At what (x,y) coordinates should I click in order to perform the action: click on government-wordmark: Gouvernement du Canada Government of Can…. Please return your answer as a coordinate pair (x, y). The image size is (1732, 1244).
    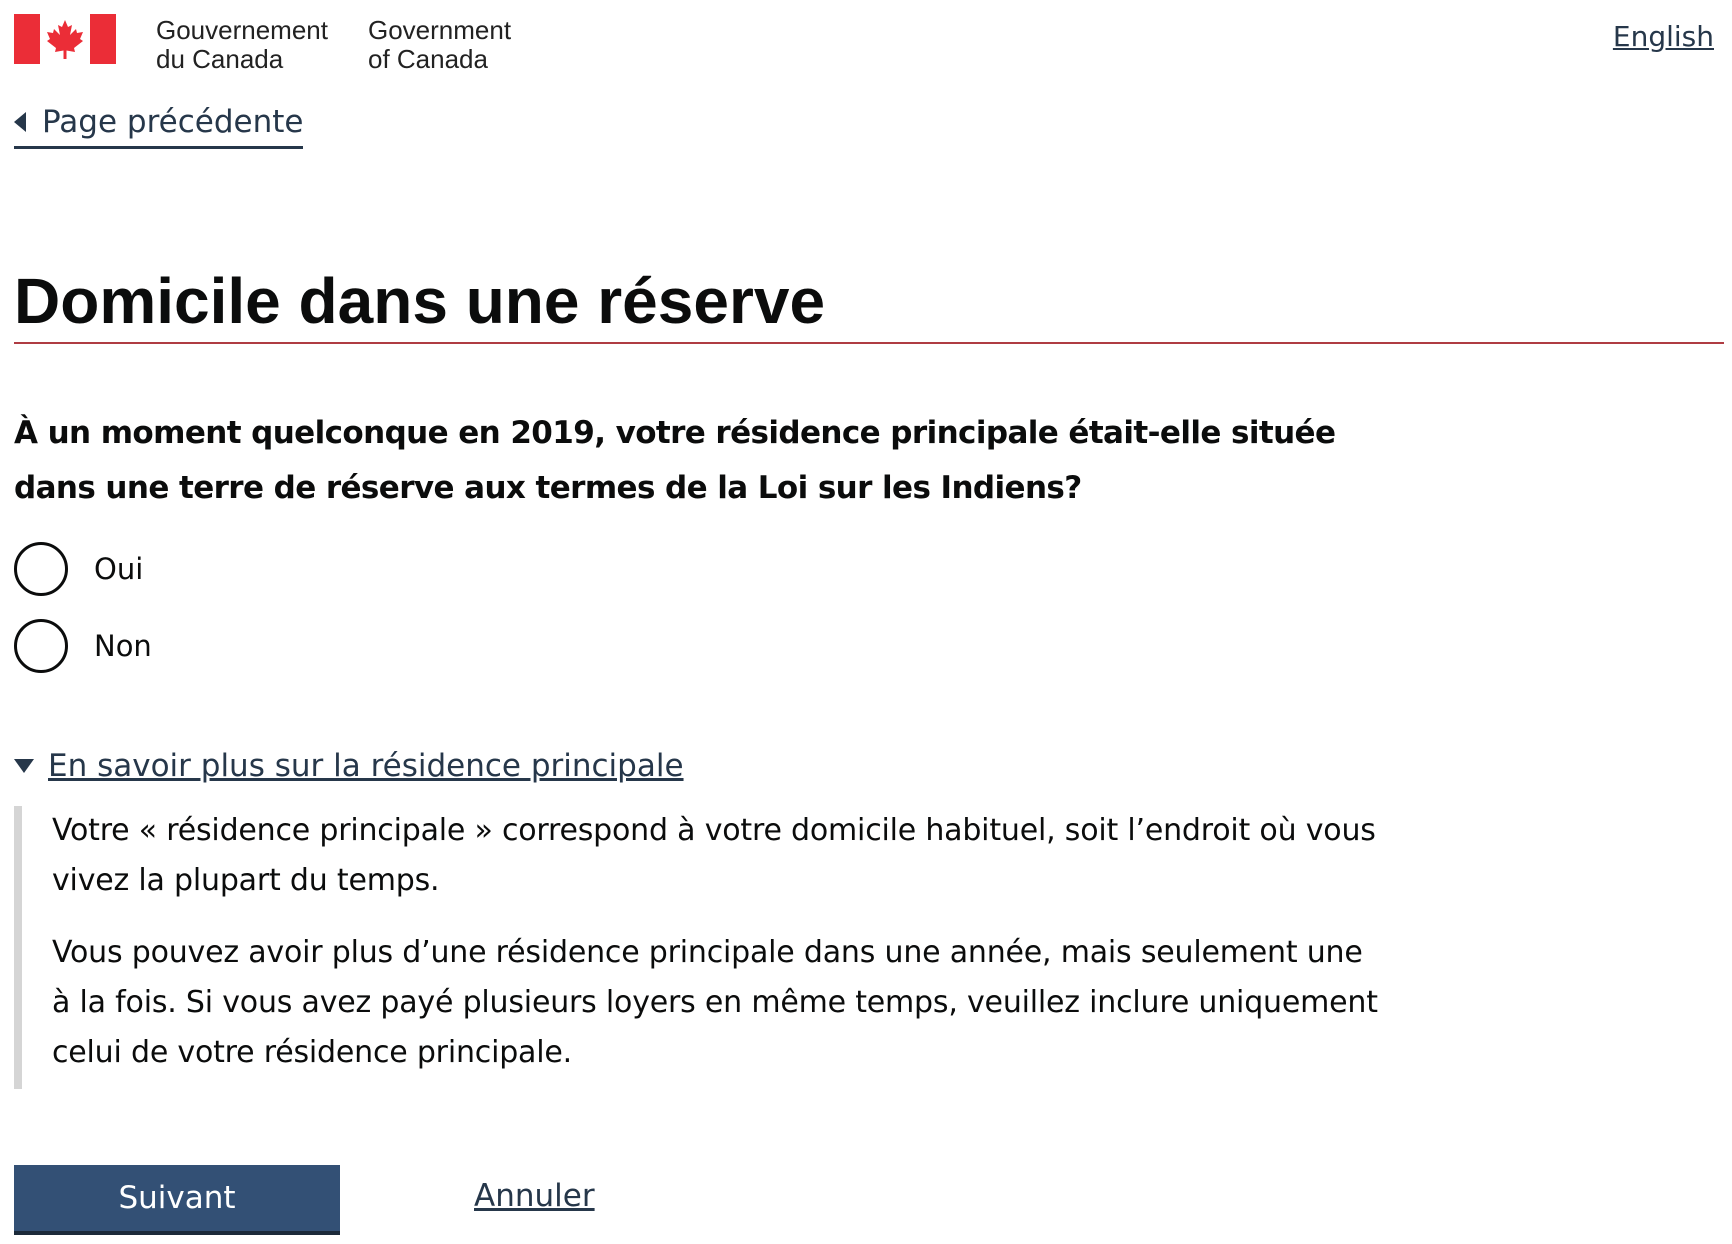
    Looking at the image, I should click on (262, 44).